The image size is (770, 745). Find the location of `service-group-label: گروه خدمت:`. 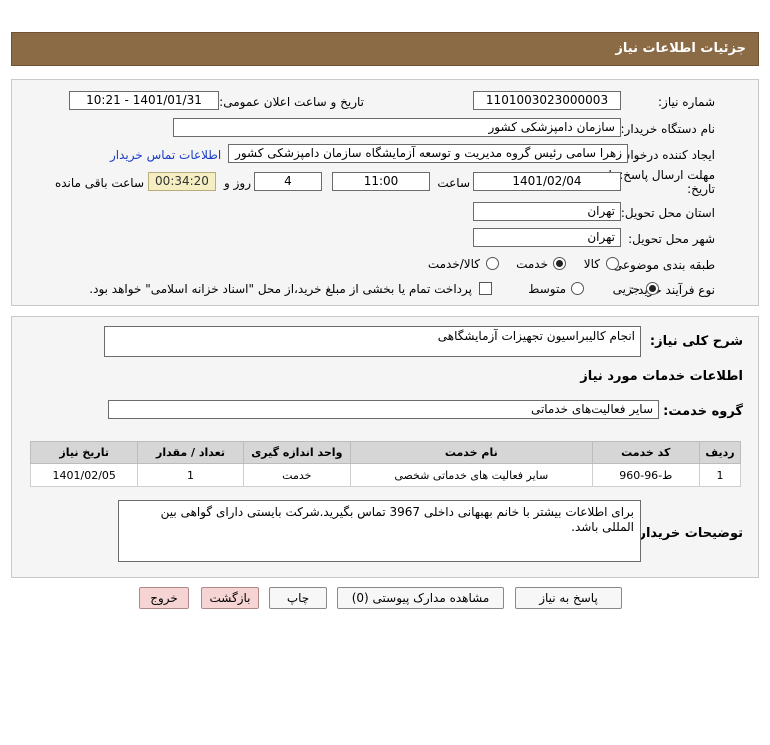

service-group-label: گروه خدمت: is located at coordinates (703, 411).